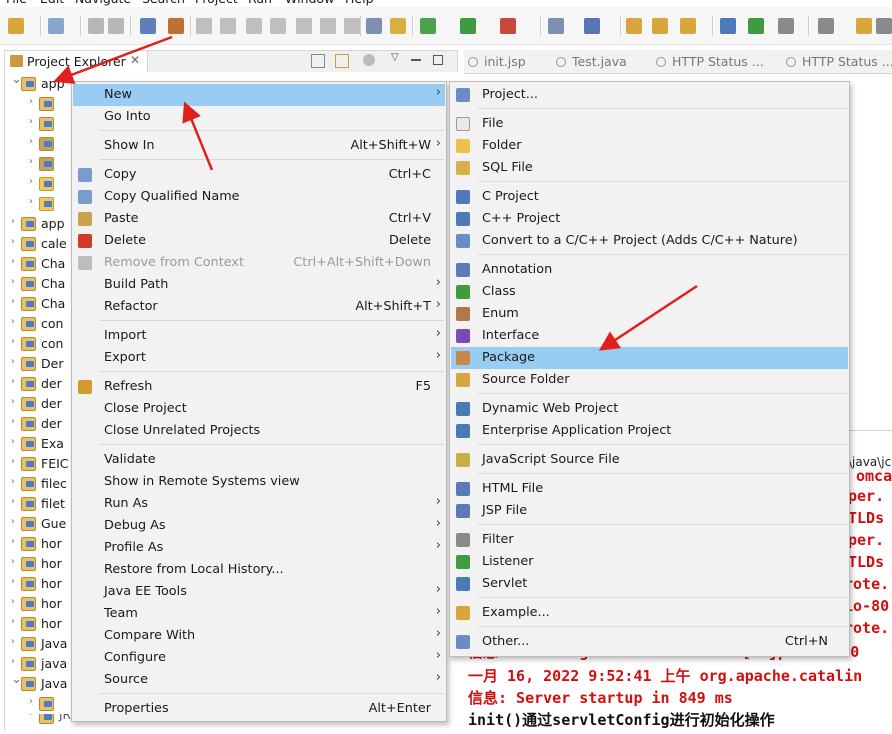 This screenshot has width=892, height=734. Describe the element at coordinates (44, 224) in the screenshot. I see `tree-item: › app` at that location.